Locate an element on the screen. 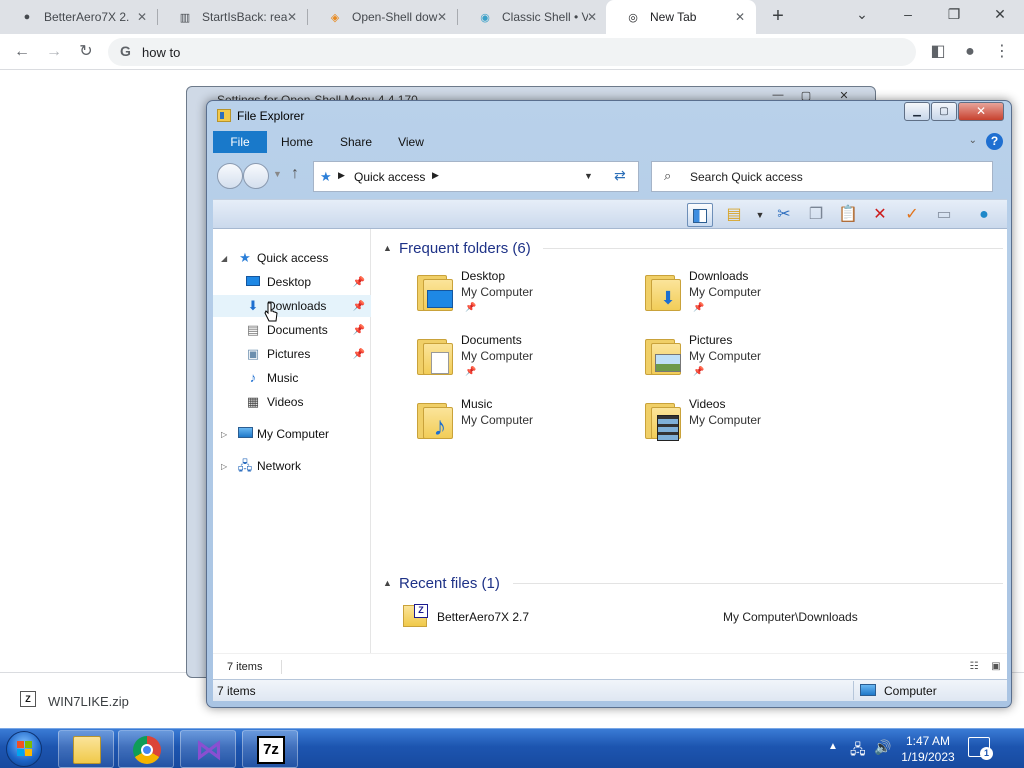 The image size is (1024, 768). taskbar-7zip: 7z is located at coordinates (270, 749).